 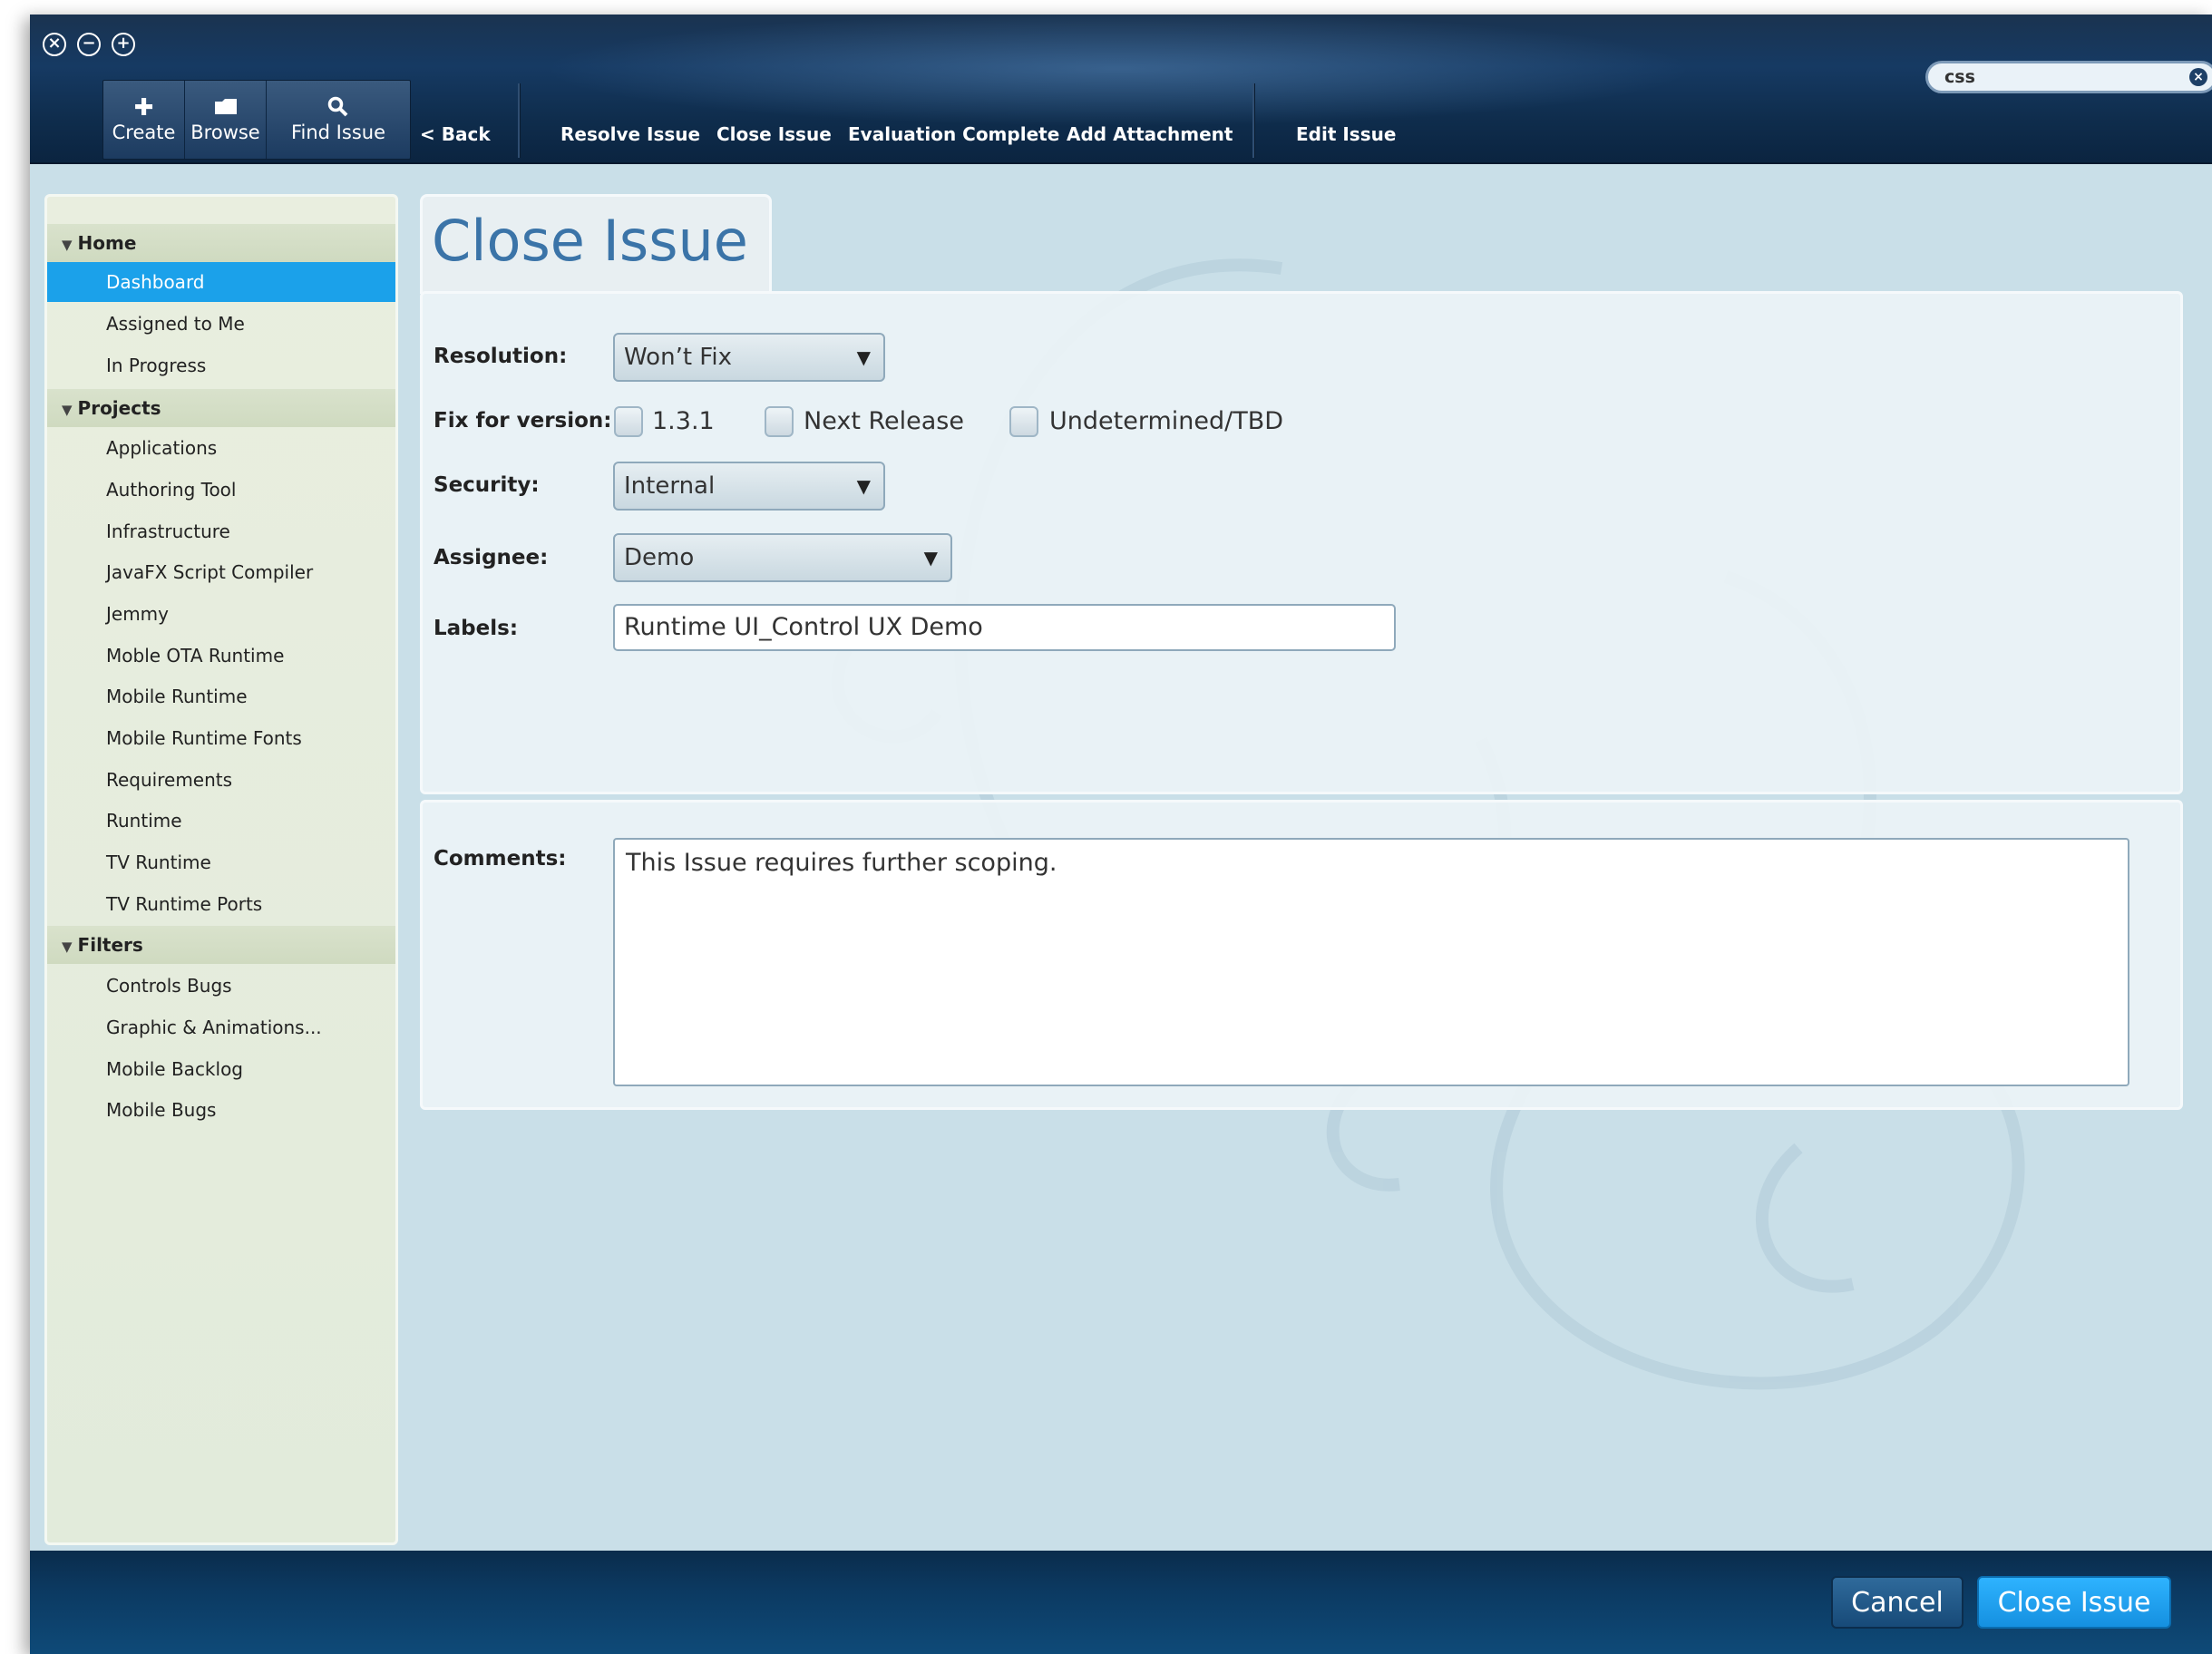 What do you see at coordinates (1121, 90) in the screenshot?
I see `header-bar: × − + ✚ Create Browse Find Issue < Back` at bounding box center [1121, 90].